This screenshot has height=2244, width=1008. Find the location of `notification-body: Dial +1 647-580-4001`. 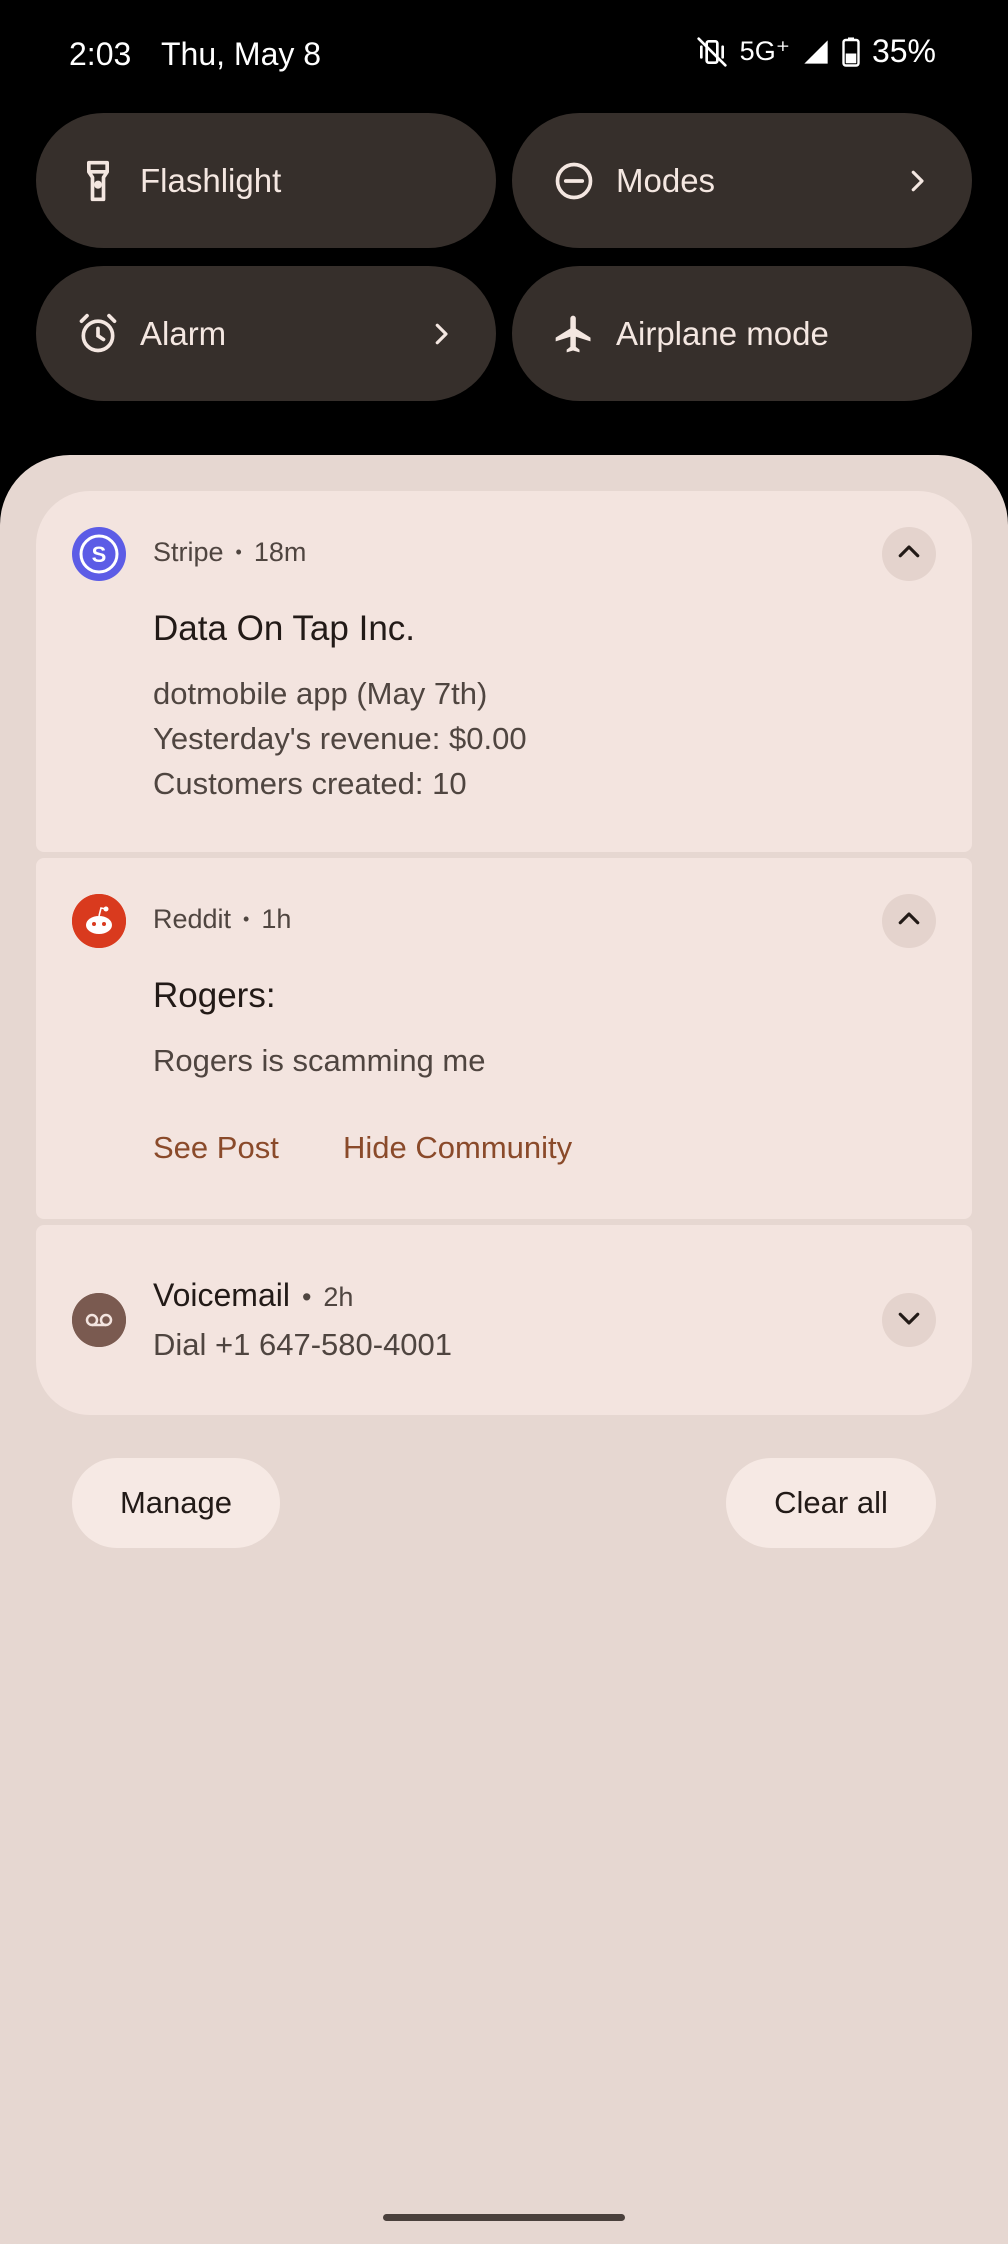

notification-body: Dial +1 647-580-4001 is located at coordinates (303, 1344).